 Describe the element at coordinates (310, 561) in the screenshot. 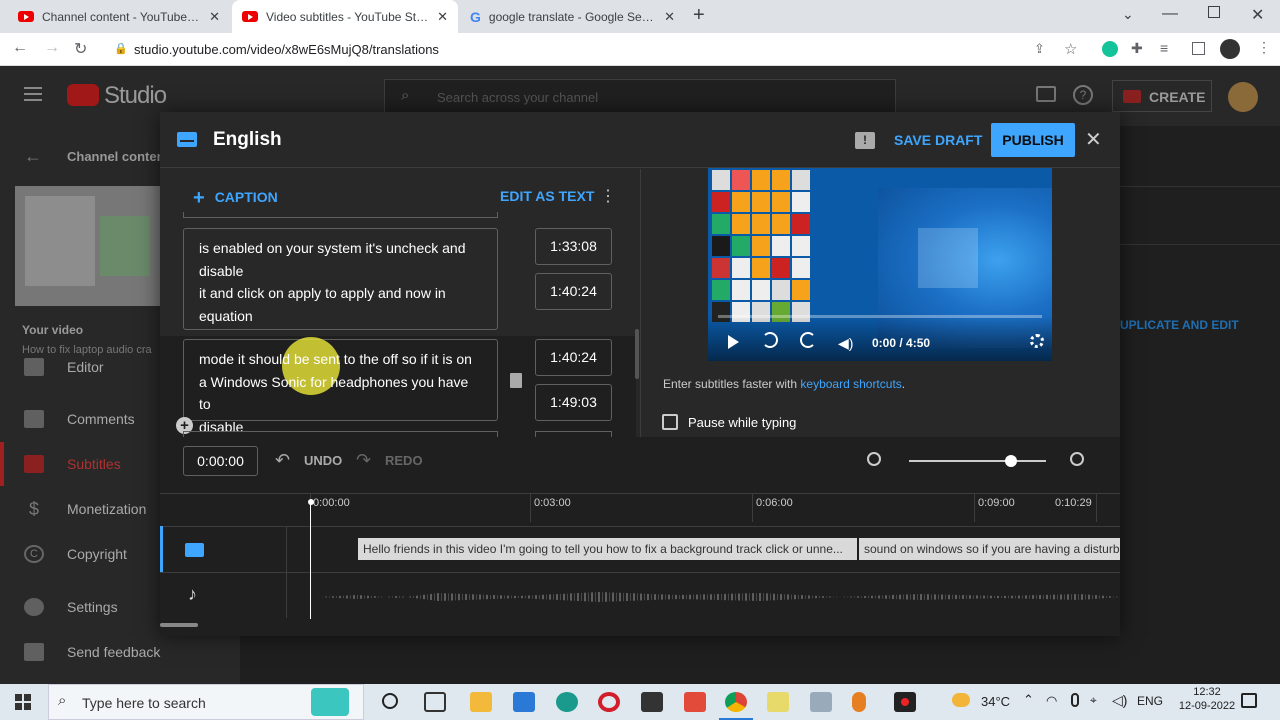

I see `playhead-line` at that location.